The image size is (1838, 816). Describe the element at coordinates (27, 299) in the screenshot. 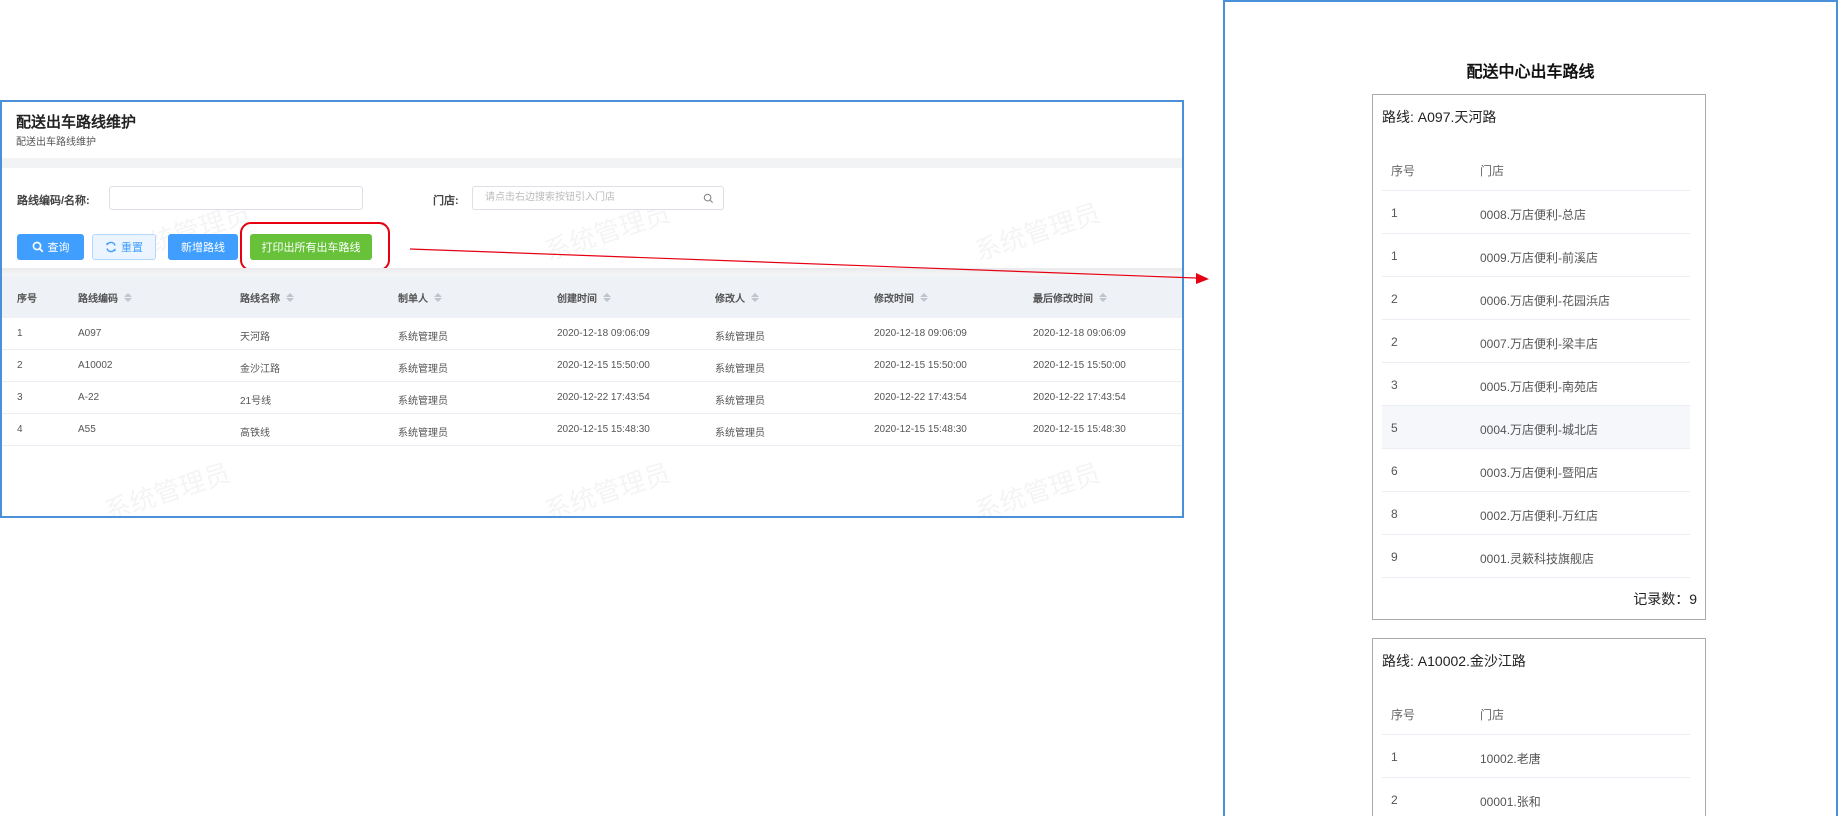

I see `column-header-seq: 序号` at that location.